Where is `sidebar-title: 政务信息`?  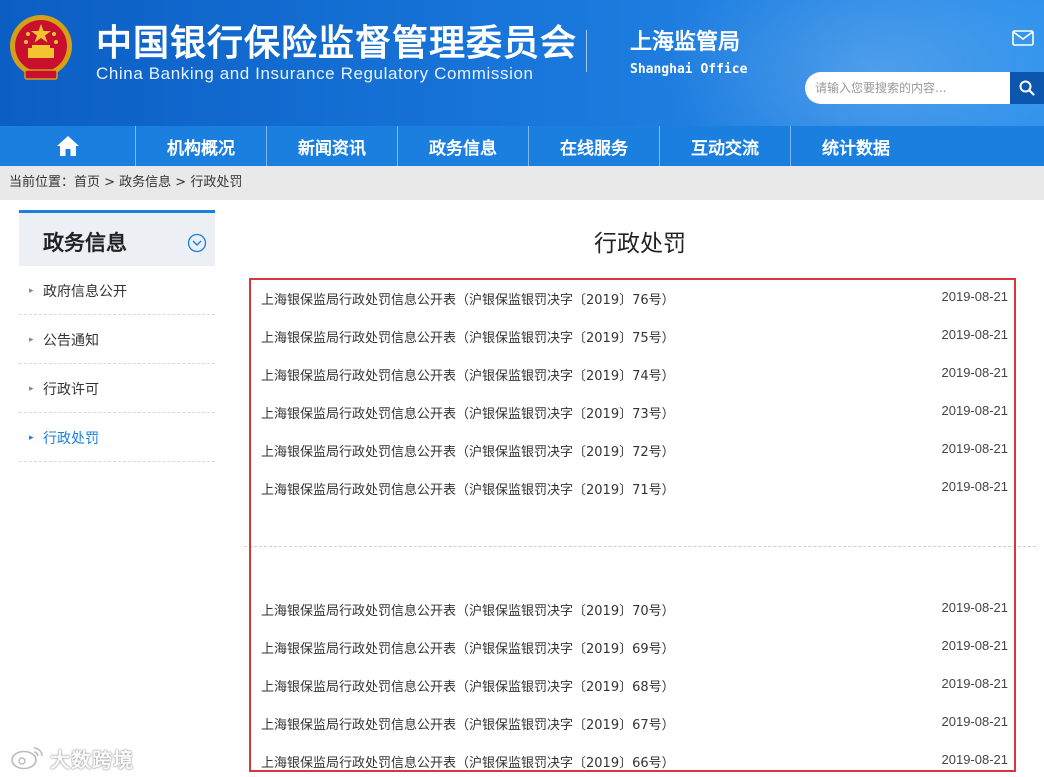 sidebar-title: 政务信息 is located at coordinates (85, 243).